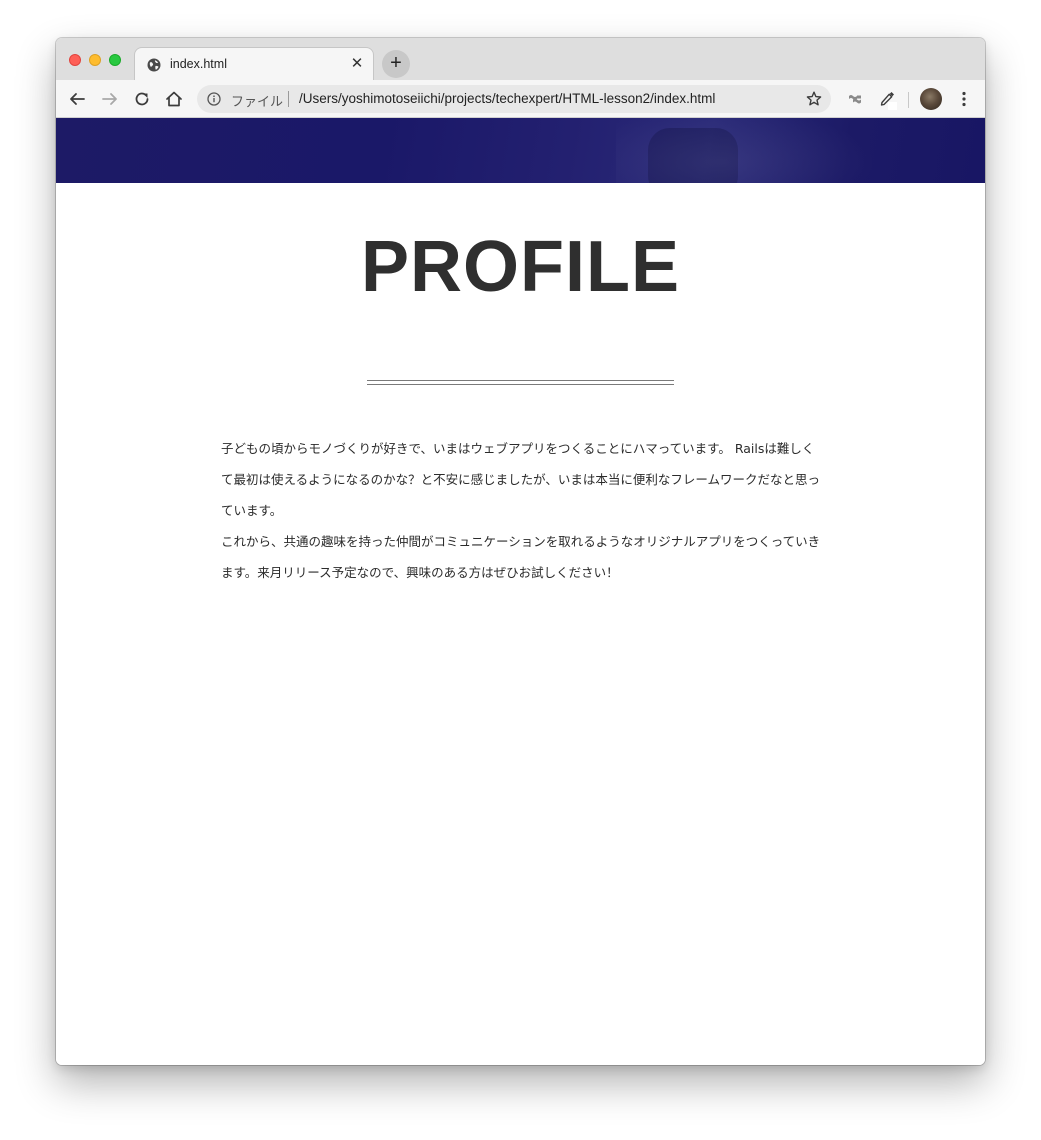 The height and width of the screenshot is (1140, 1041). What do you see at coordinates (520, 150) in the screenshot?
I see `hero-banner` at bounding box center [520, 150].